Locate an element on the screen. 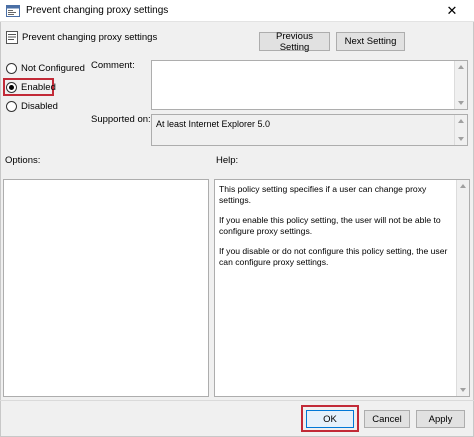 Image resolution: width=474 pixels, height=437 pixels. options-label: Options: is located at coordinates (23, 160).